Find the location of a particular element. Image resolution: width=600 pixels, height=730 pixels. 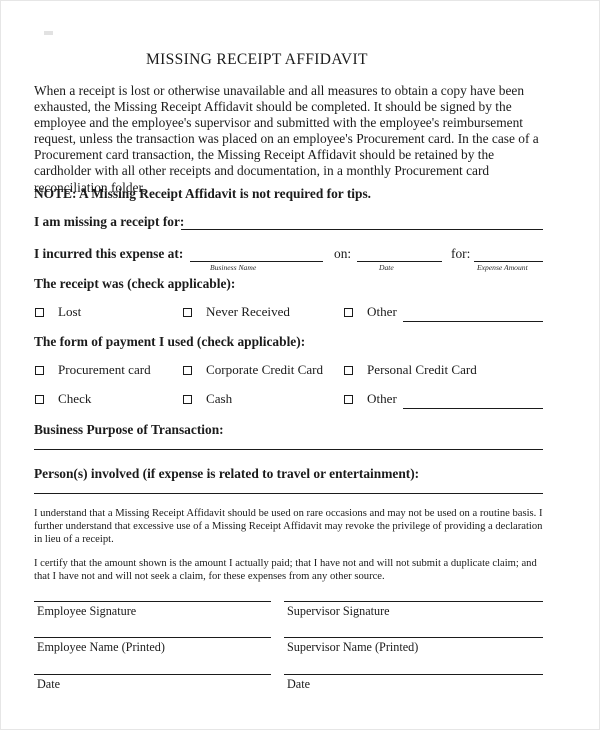

employee-name-label: Employee Name (Printed) is located at coordinates (101, 647).